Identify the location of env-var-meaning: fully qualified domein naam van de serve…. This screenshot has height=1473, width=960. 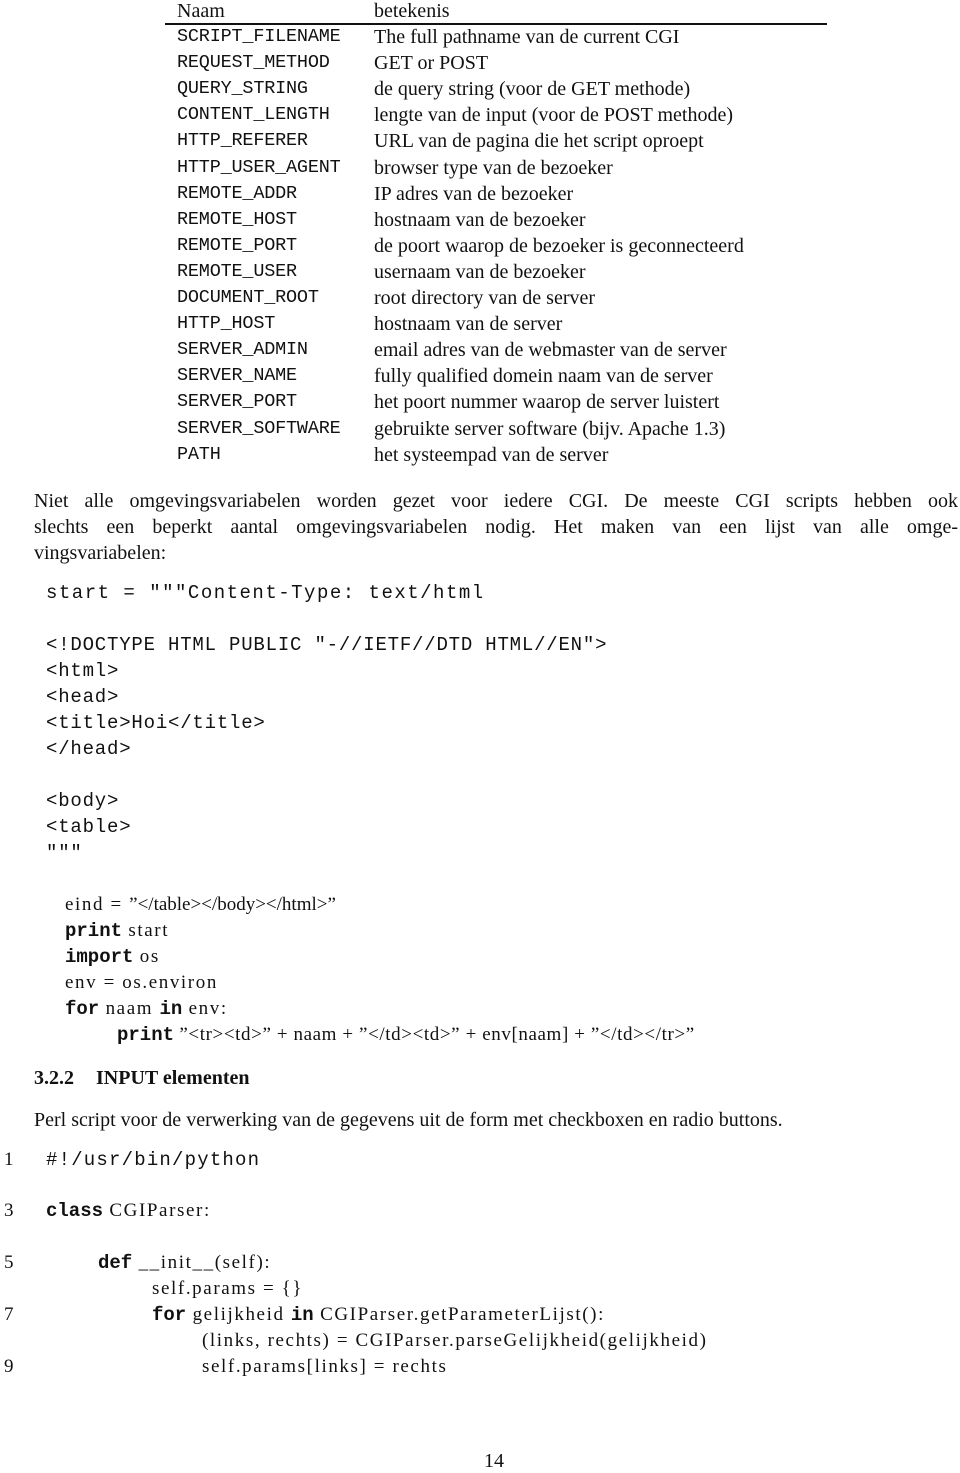
(543, 376).